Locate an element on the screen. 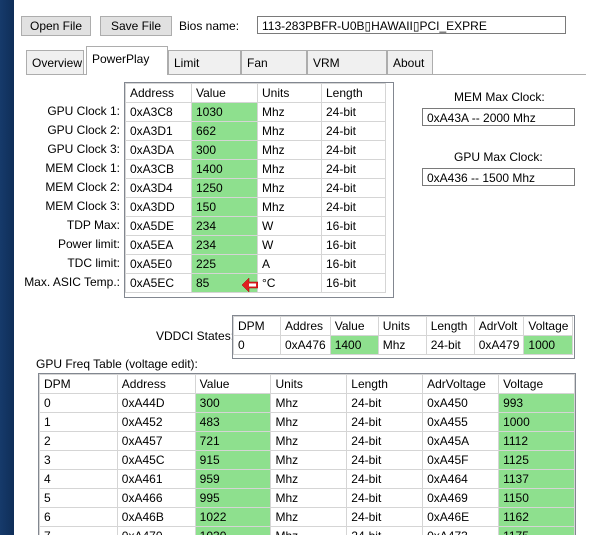 The image size is (595, 535). value-cell: 959 is located at coordinates (233, 479).